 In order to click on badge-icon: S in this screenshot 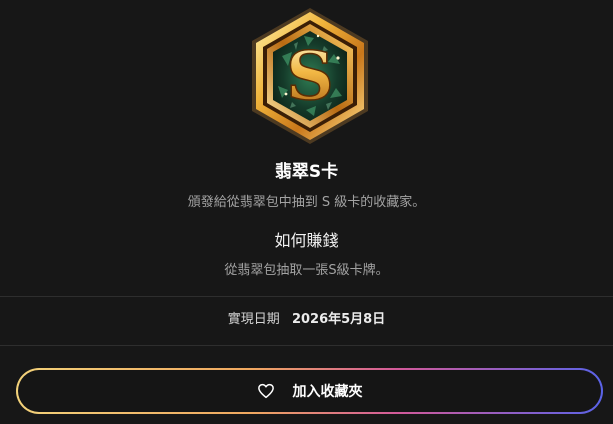, I will do `click(310, 76)`.